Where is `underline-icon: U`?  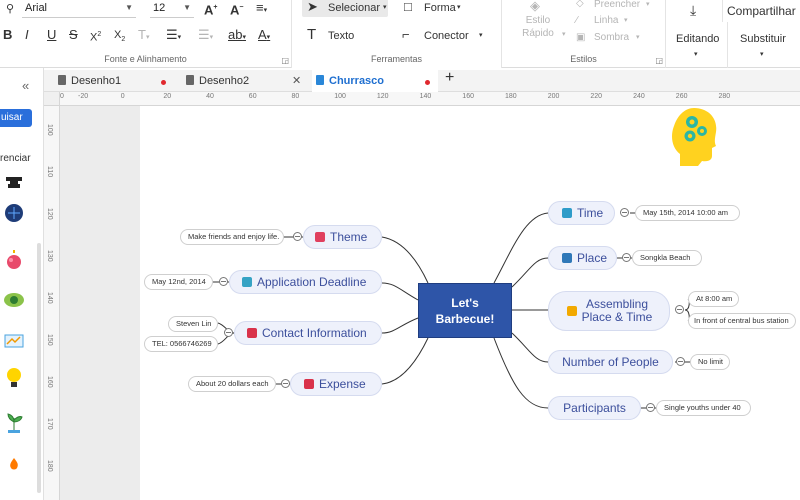
underline-icon: U is located at coordinates (51, 35).